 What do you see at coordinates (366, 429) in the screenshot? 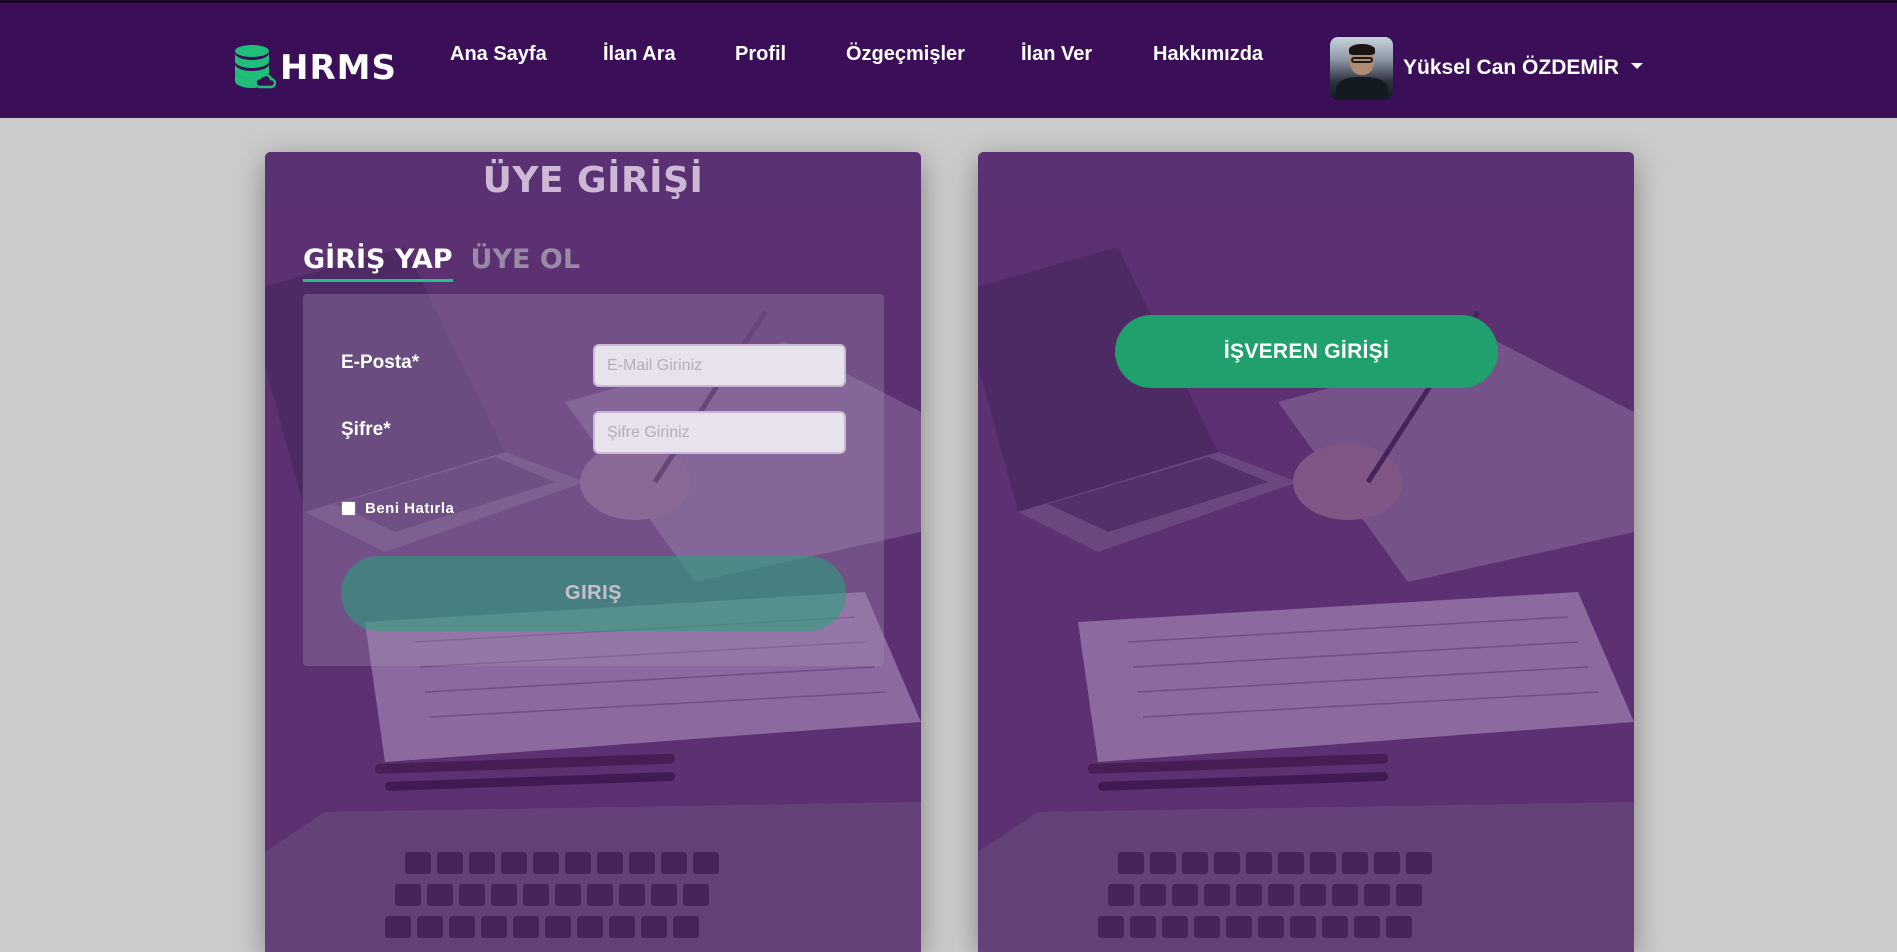
I see `password-label: Şifre*` at bounding box center [366, 429].